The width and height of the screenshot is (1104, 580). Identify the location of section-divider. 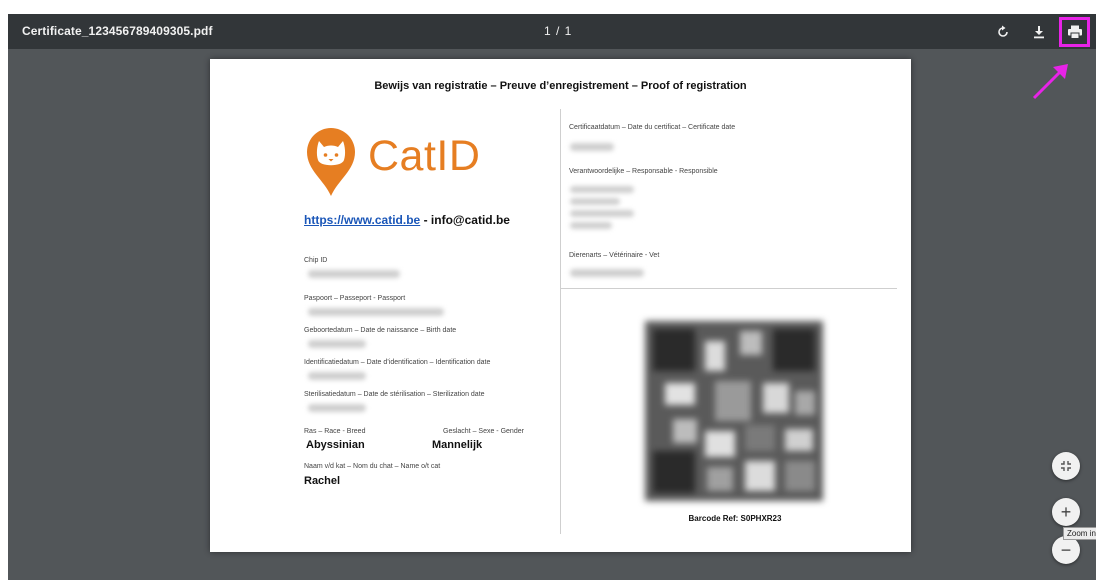
(729, 288).